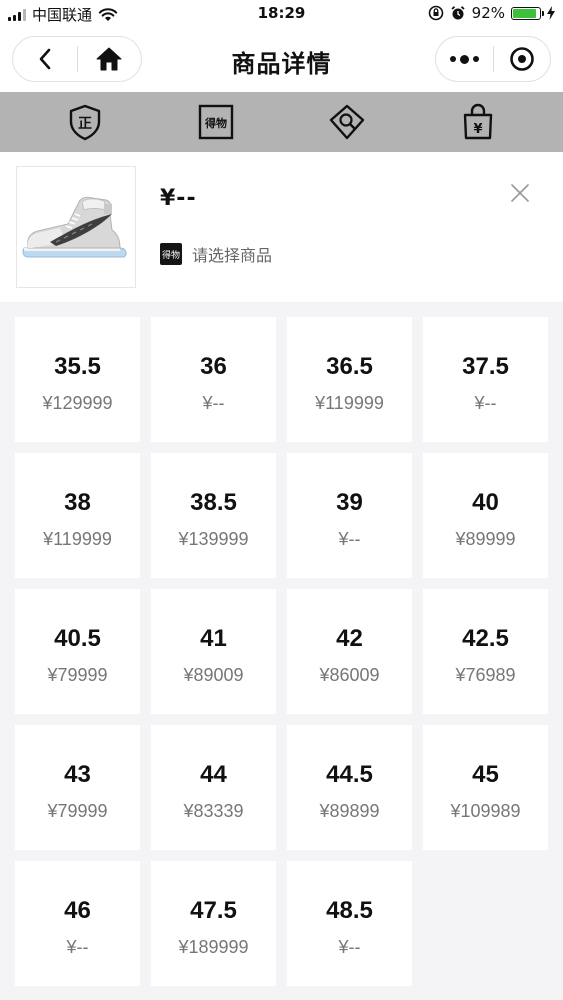 The height and width of the screenshot is (1000, 563). What do you see at coordinates (349, 774) in the screenshot?
I see `size-label: 44.5` at bounding box center [349, 774].